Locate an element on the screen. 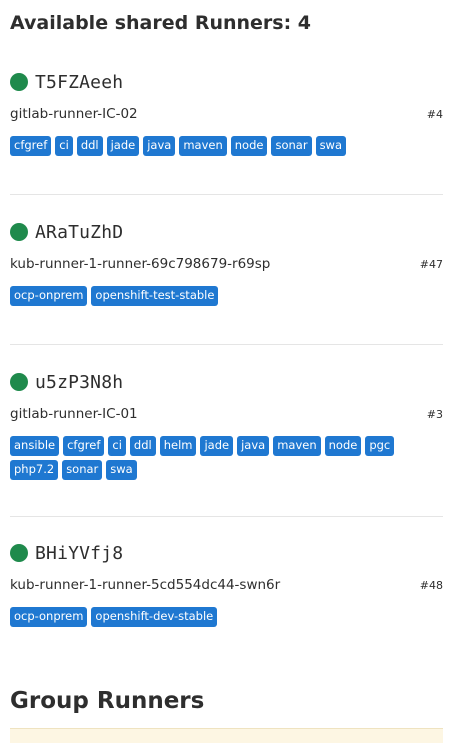  runner-id: #48 is located at coordinates (431, 585).